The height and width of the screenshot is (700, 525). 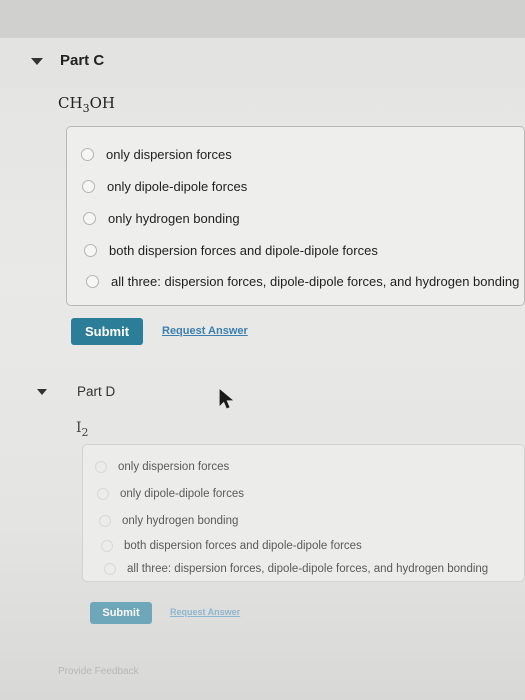 What do you see at coordinates (98, 671) in the screenshot?
I see `provide-feedback-link: Provide Feedback` at bounding box center [98, 671].